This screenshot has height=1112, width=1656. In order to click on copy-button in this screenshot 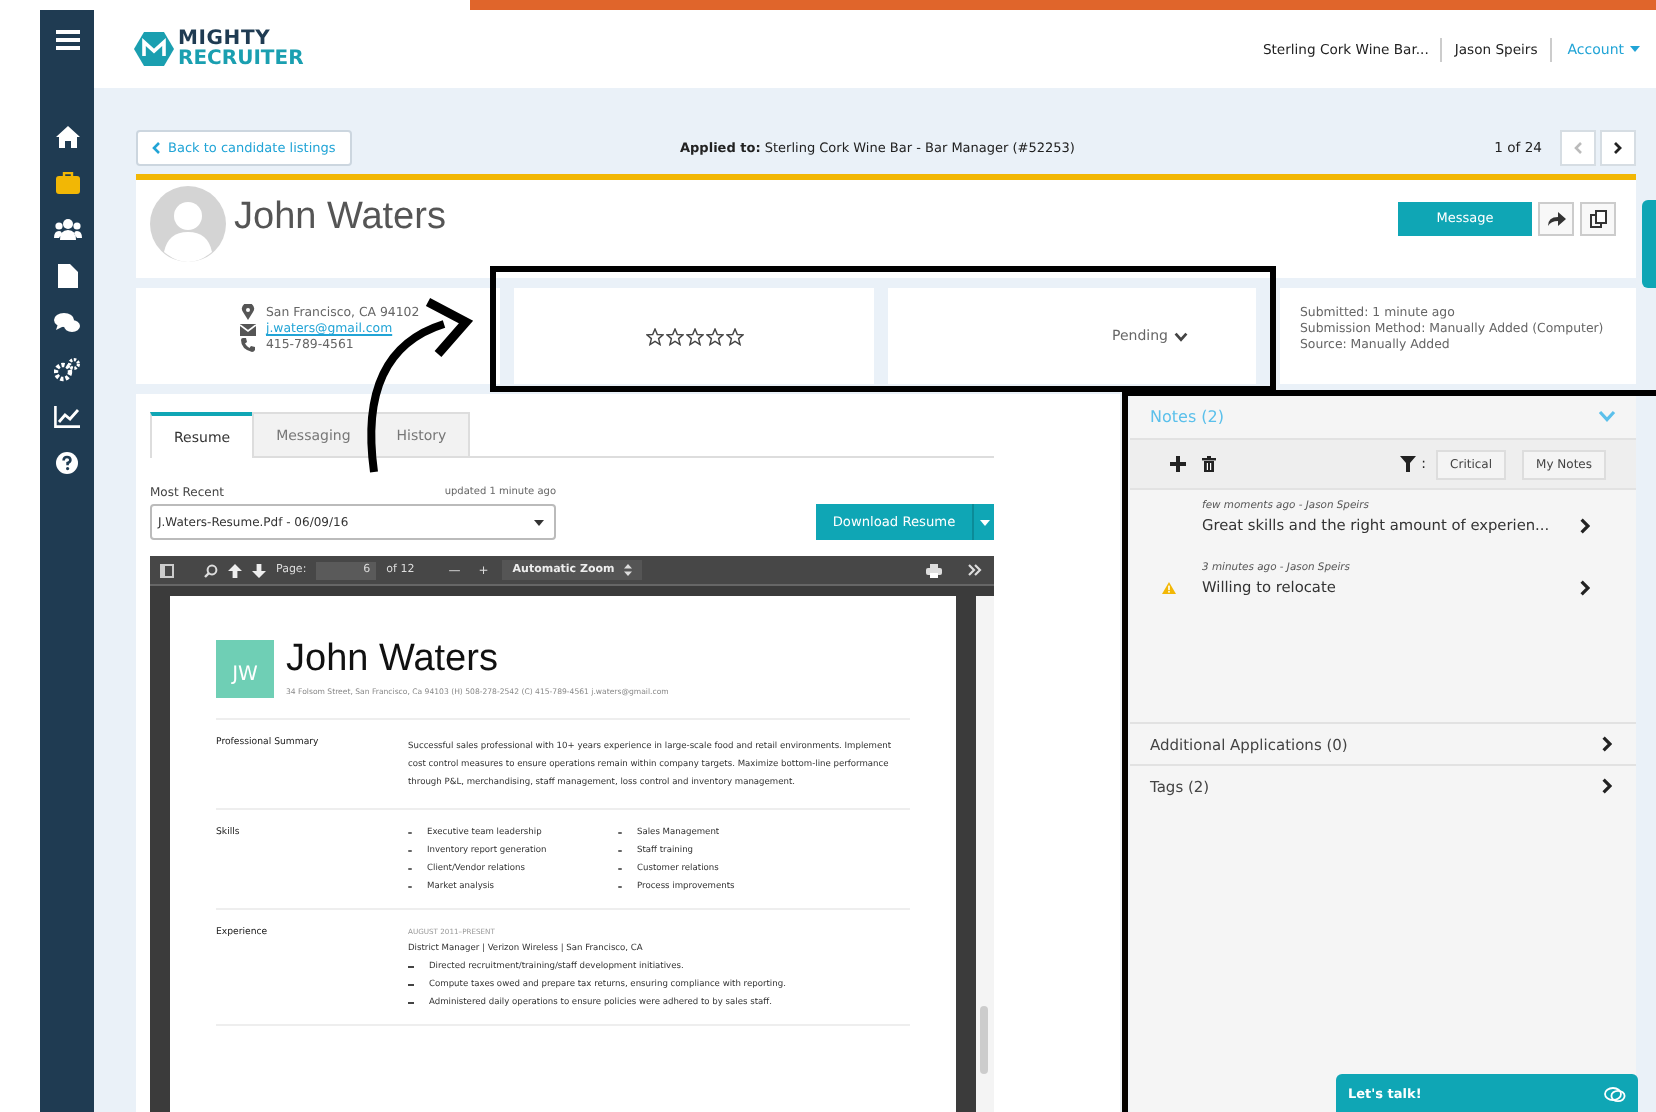, I will do `click(1598, 218)`.